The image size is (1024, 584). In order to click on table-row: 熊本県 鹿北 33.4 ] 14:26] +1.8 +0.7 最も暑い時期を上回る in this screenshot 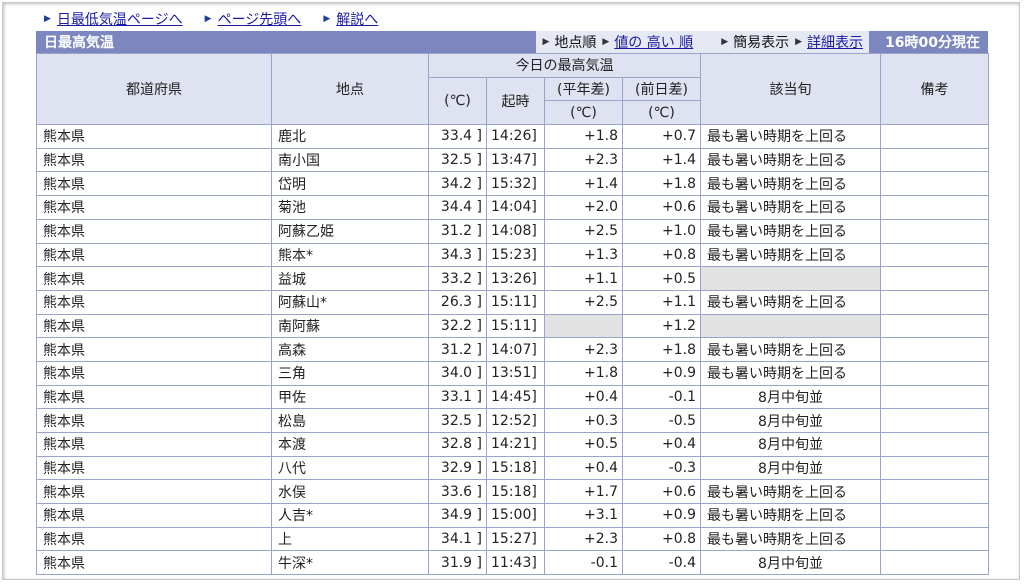, I will do `click(512, 136)`.